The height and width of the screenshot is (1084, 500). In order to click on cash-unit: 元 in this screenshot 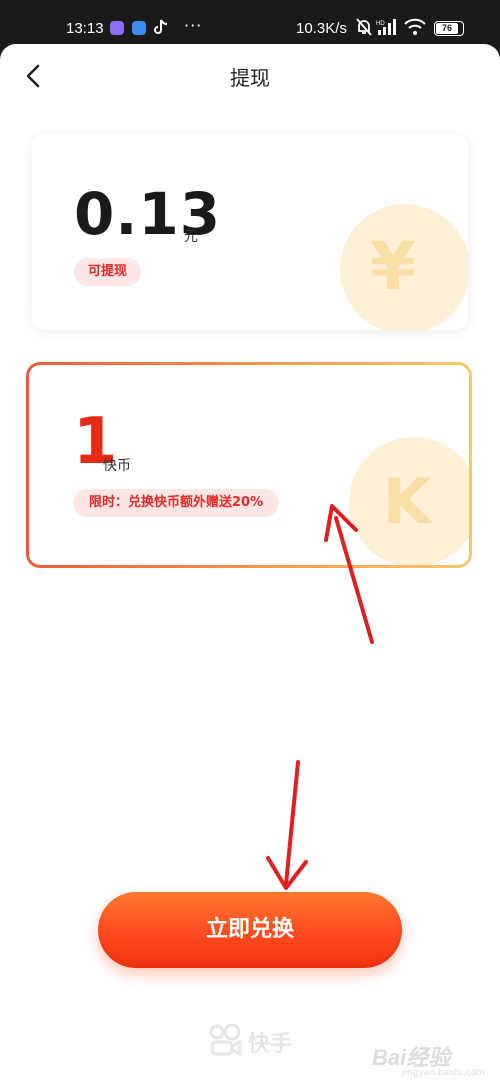, I will do `click(191, 237)`.